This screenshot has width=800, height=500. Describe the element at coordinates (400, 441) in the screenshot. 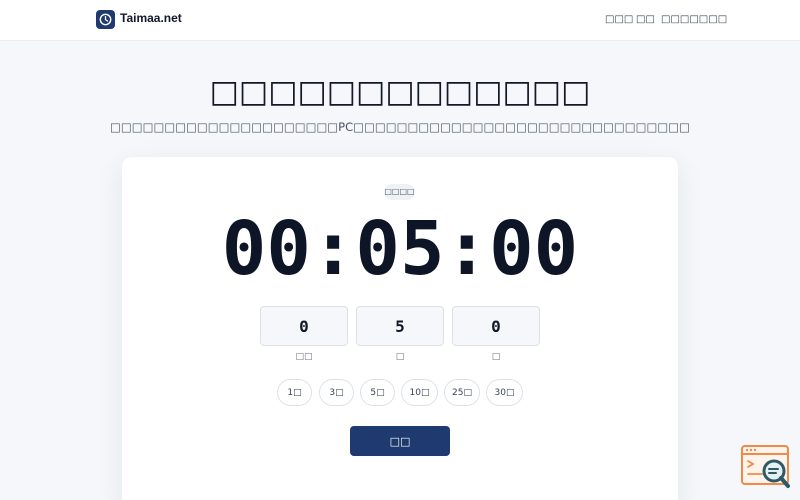

I see `start-button: □□` at that location.